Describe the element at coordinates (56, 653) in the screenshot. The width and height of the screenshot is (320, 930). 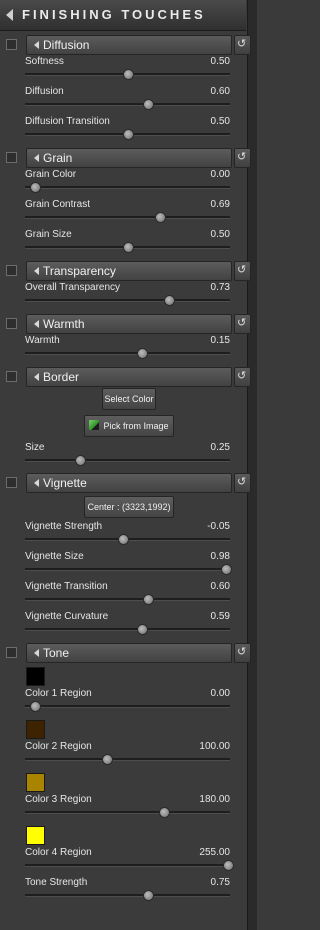
I see `section-label: Tone` at that location.